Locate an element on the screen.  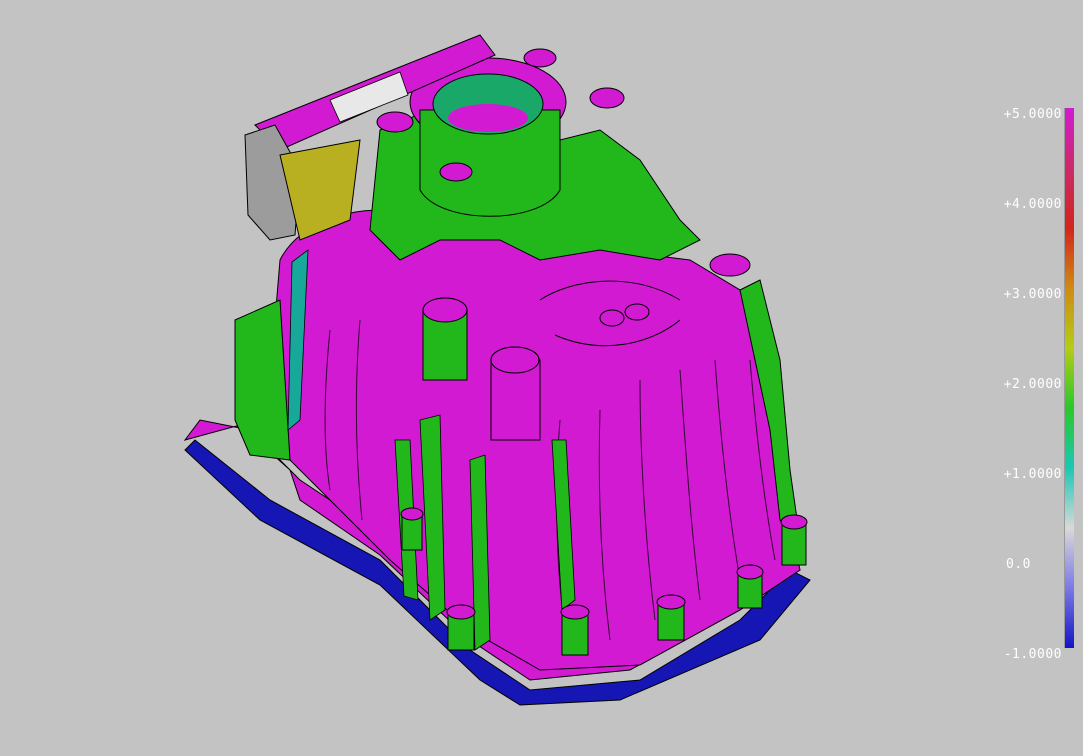
legend-label-3: +3.0000 is located at coordinates (1032, 294).